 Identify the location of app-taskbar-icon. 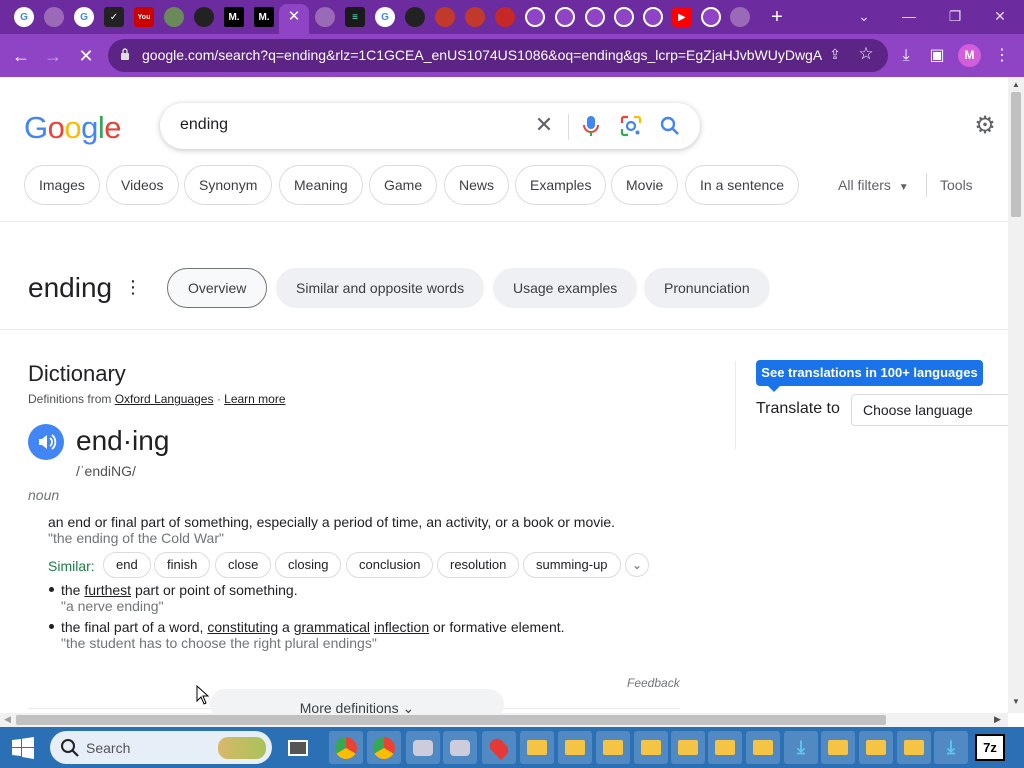
(423, 747).